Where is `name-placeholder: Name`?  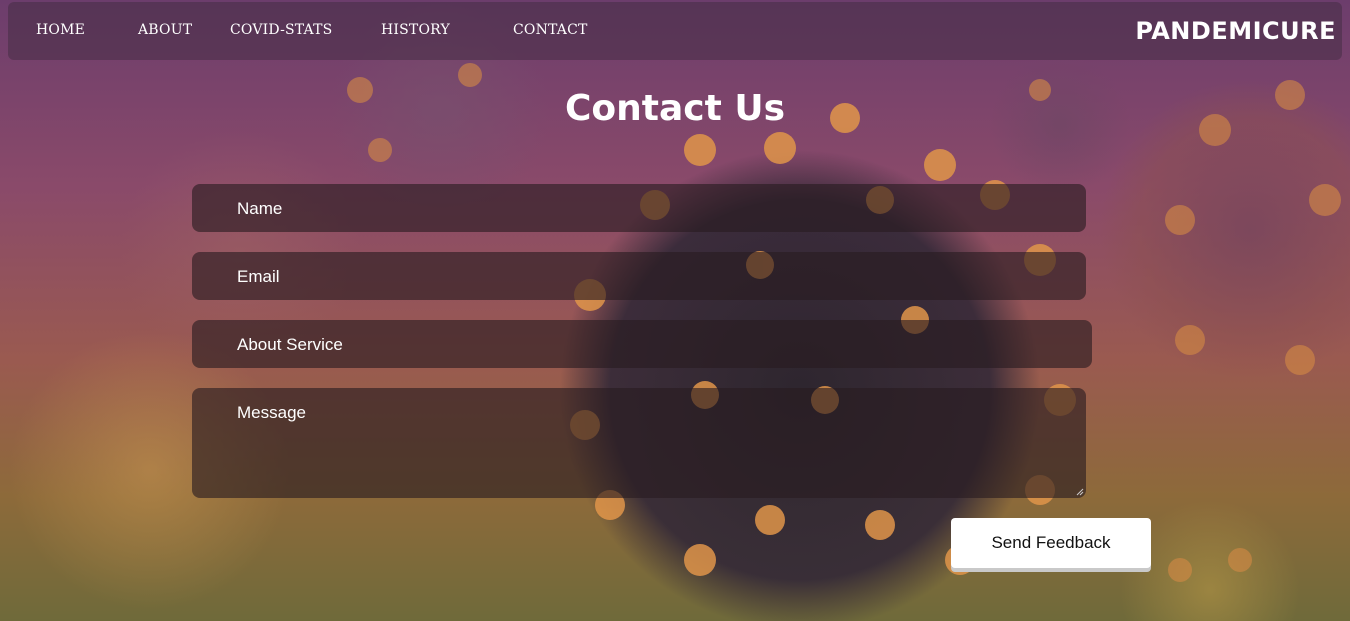
name-placeholder: Name is located at coordinates (260, 208).